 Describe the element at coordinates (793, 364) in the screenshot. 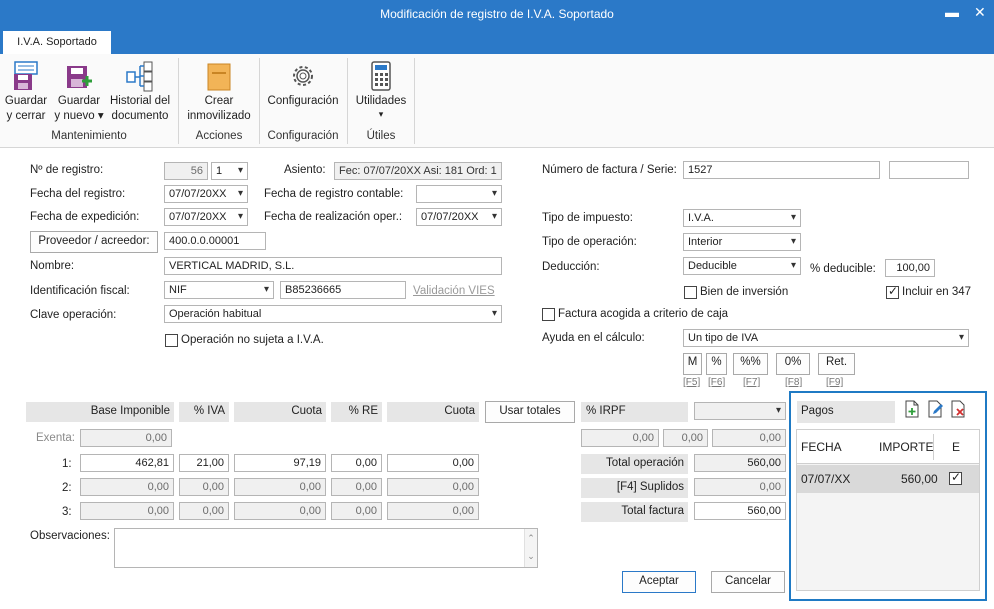

I see `calc-zero-pct-button: 0%` at that location.